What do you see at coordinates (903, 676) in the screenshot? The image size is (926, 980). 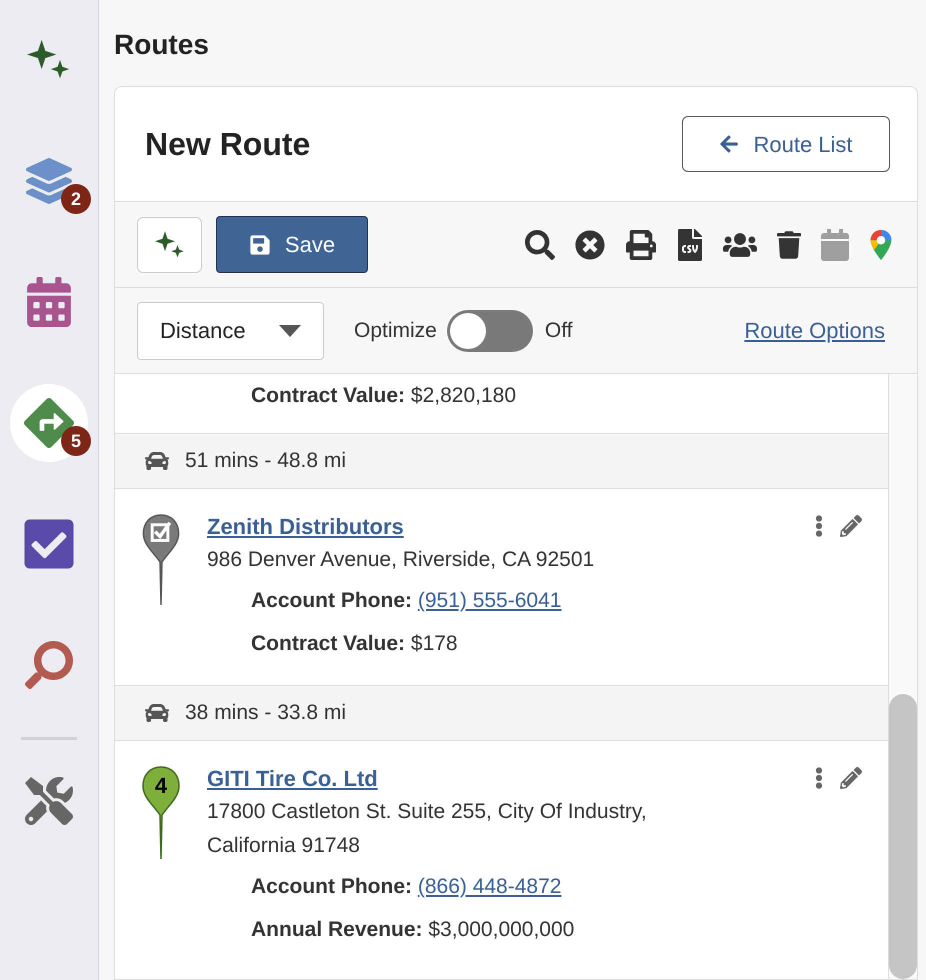 I see `scrollbar` at bounding box center [903, 676].